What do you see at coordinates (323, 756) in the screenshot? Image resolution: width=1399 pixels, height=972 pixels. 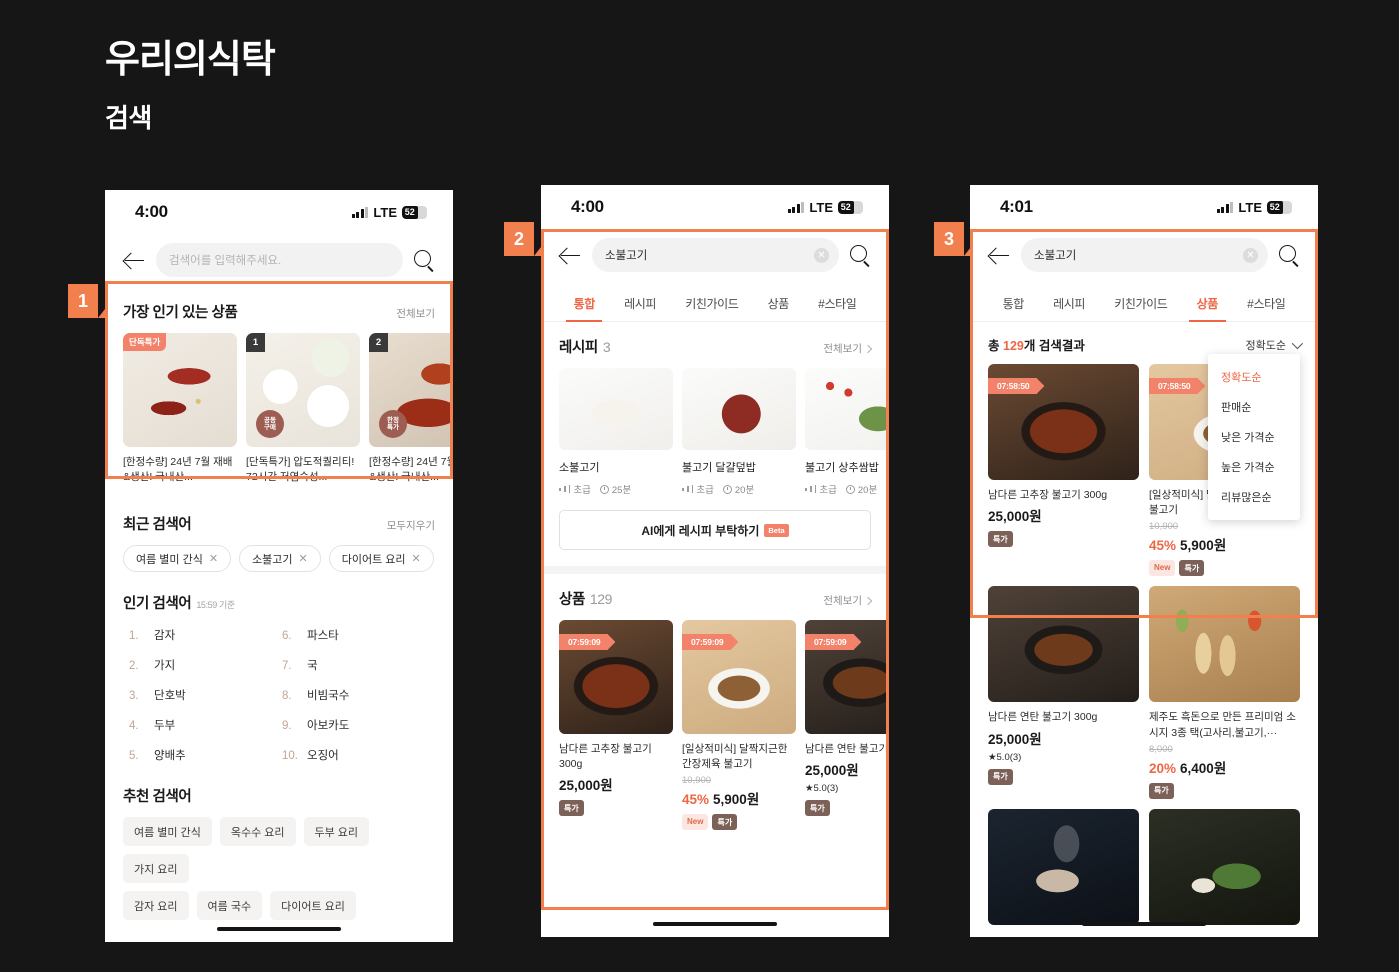 I see `rank-term: 오징어` at bounding box center [323, 756].